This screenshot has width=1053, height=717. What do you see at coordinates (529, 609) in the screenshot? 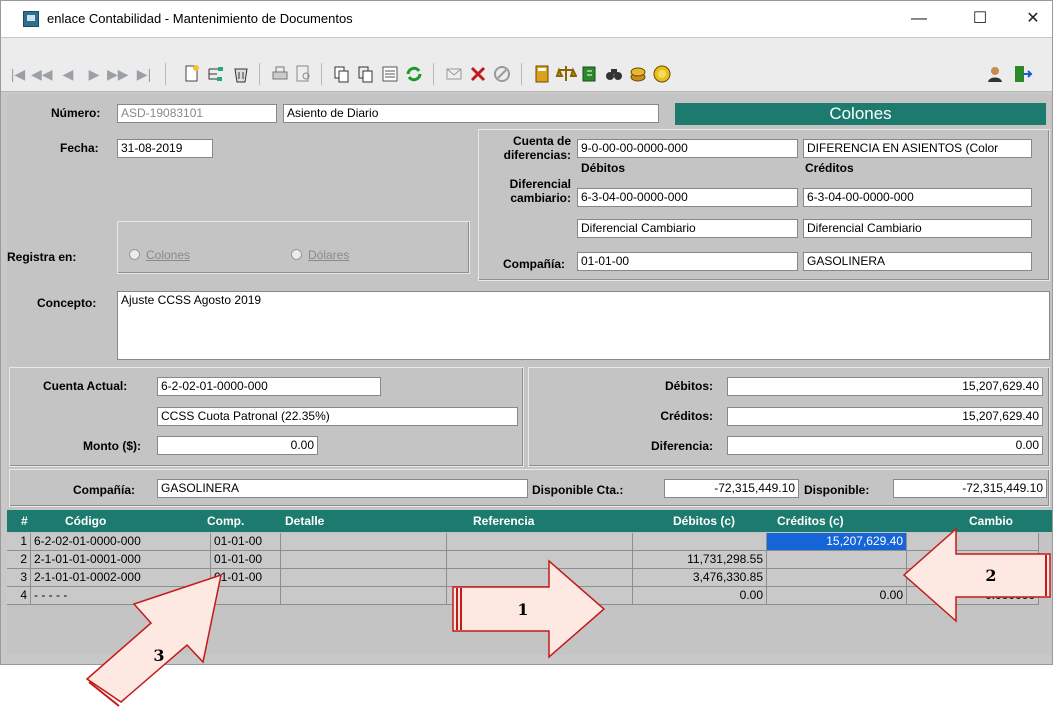
I see `annotation-arrow-1: 1` at bounding box center [529, 609].